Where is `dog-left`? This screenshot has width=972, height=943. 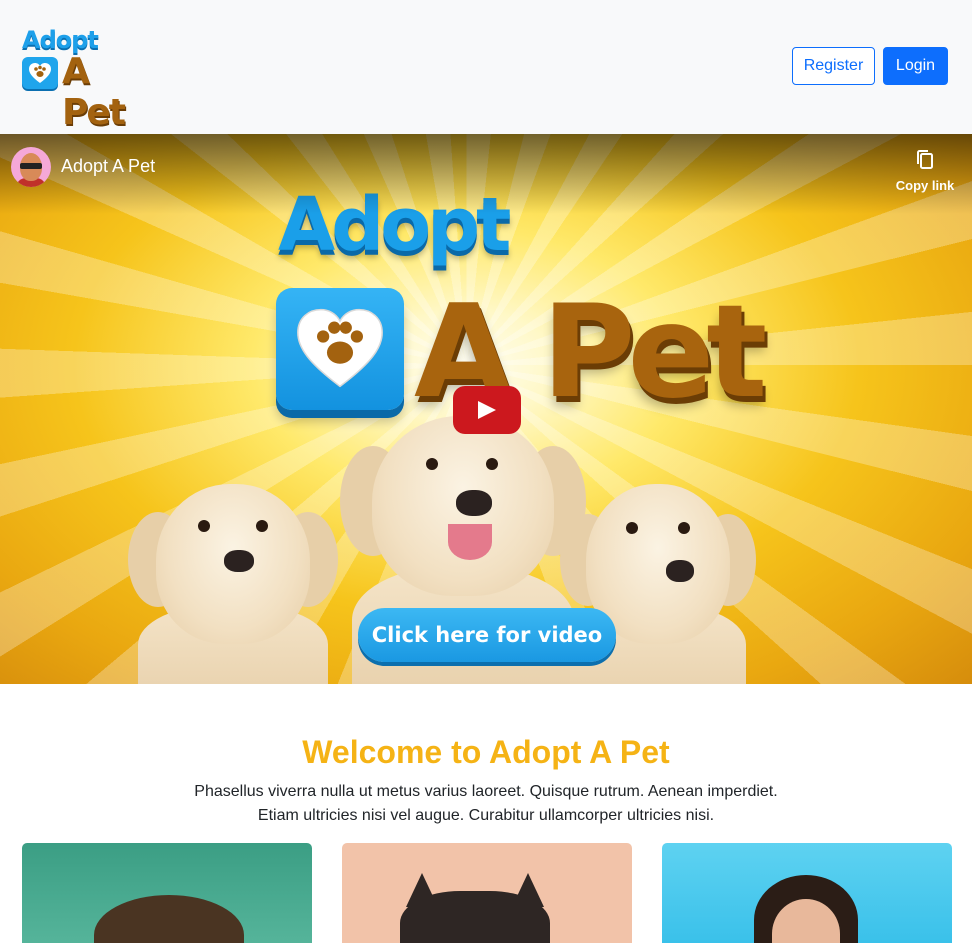 dog-left is located at coordinates (233, 584).